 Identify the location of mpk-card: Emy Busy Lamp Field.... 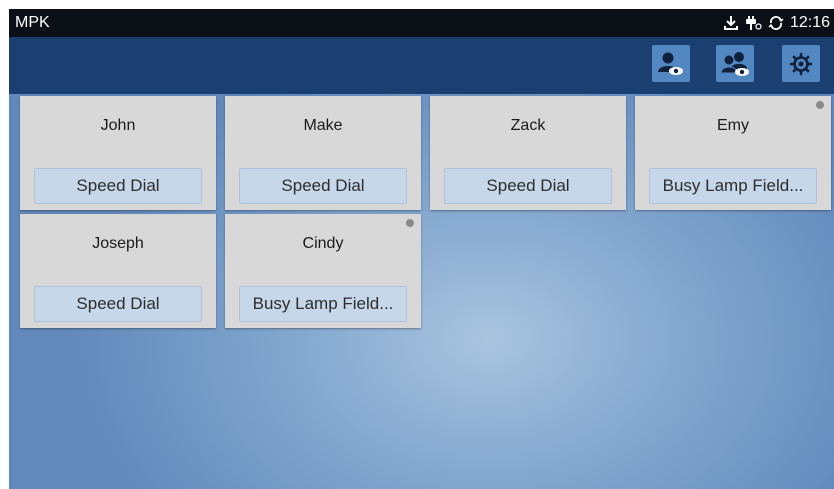
(733, 153).